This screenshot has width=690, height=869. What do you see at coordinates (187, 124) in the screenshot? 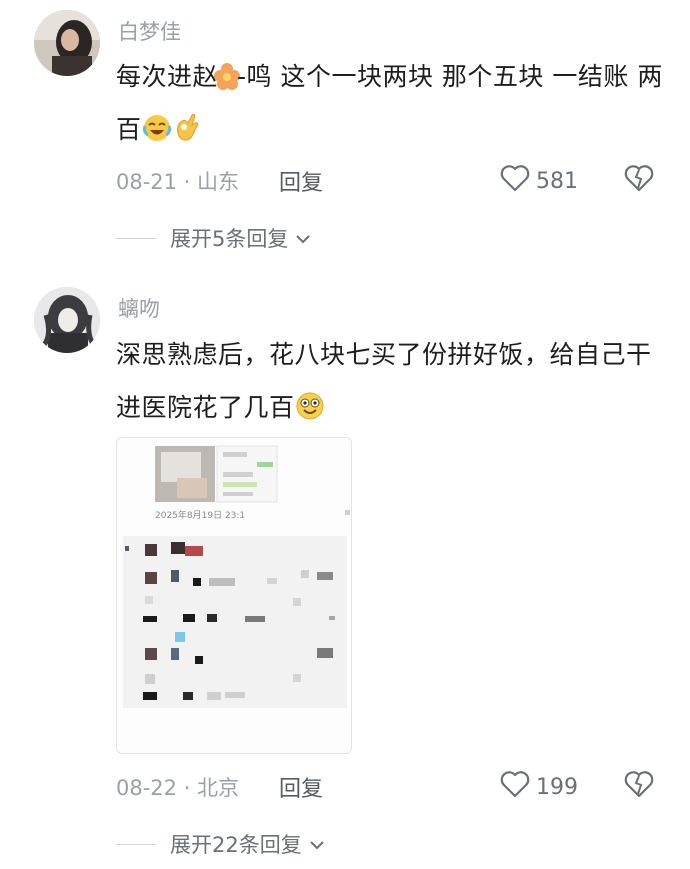
I see `ok-hand-emoji-icon` at bounding box center [187, 124].